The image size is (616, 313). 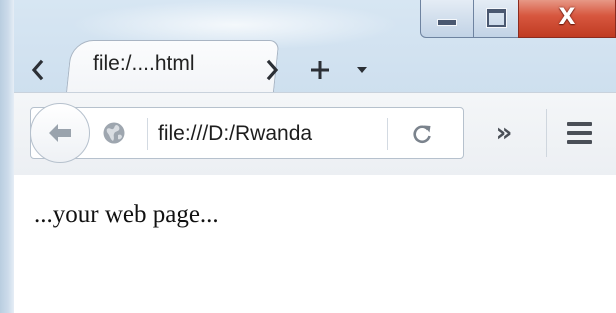 I want to click on hamburger-menu-icon, so click(x=579, y=124).